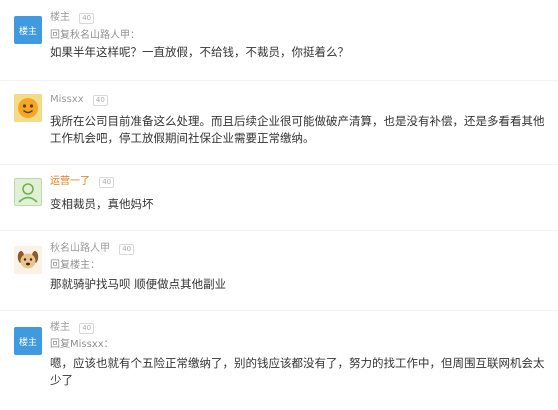  What do you see at coordinates (138, 284) in the screenshot?
I see `comment-text: 那就骑驴找马呗 顺便做点其他副业` at bounding box center [138, 284].